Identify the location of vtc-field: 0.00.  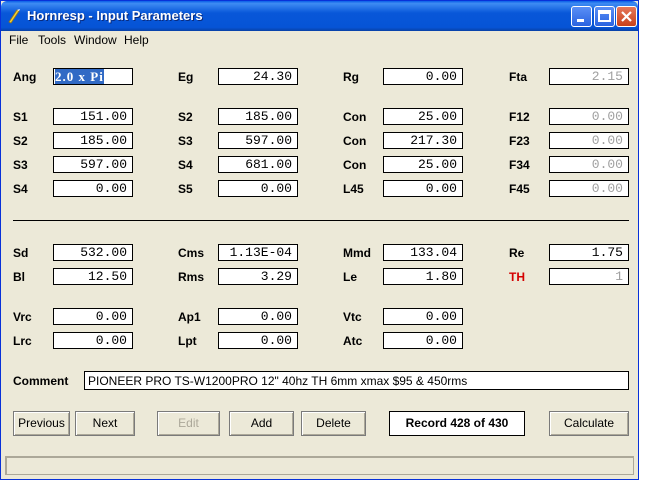
(423, 316).